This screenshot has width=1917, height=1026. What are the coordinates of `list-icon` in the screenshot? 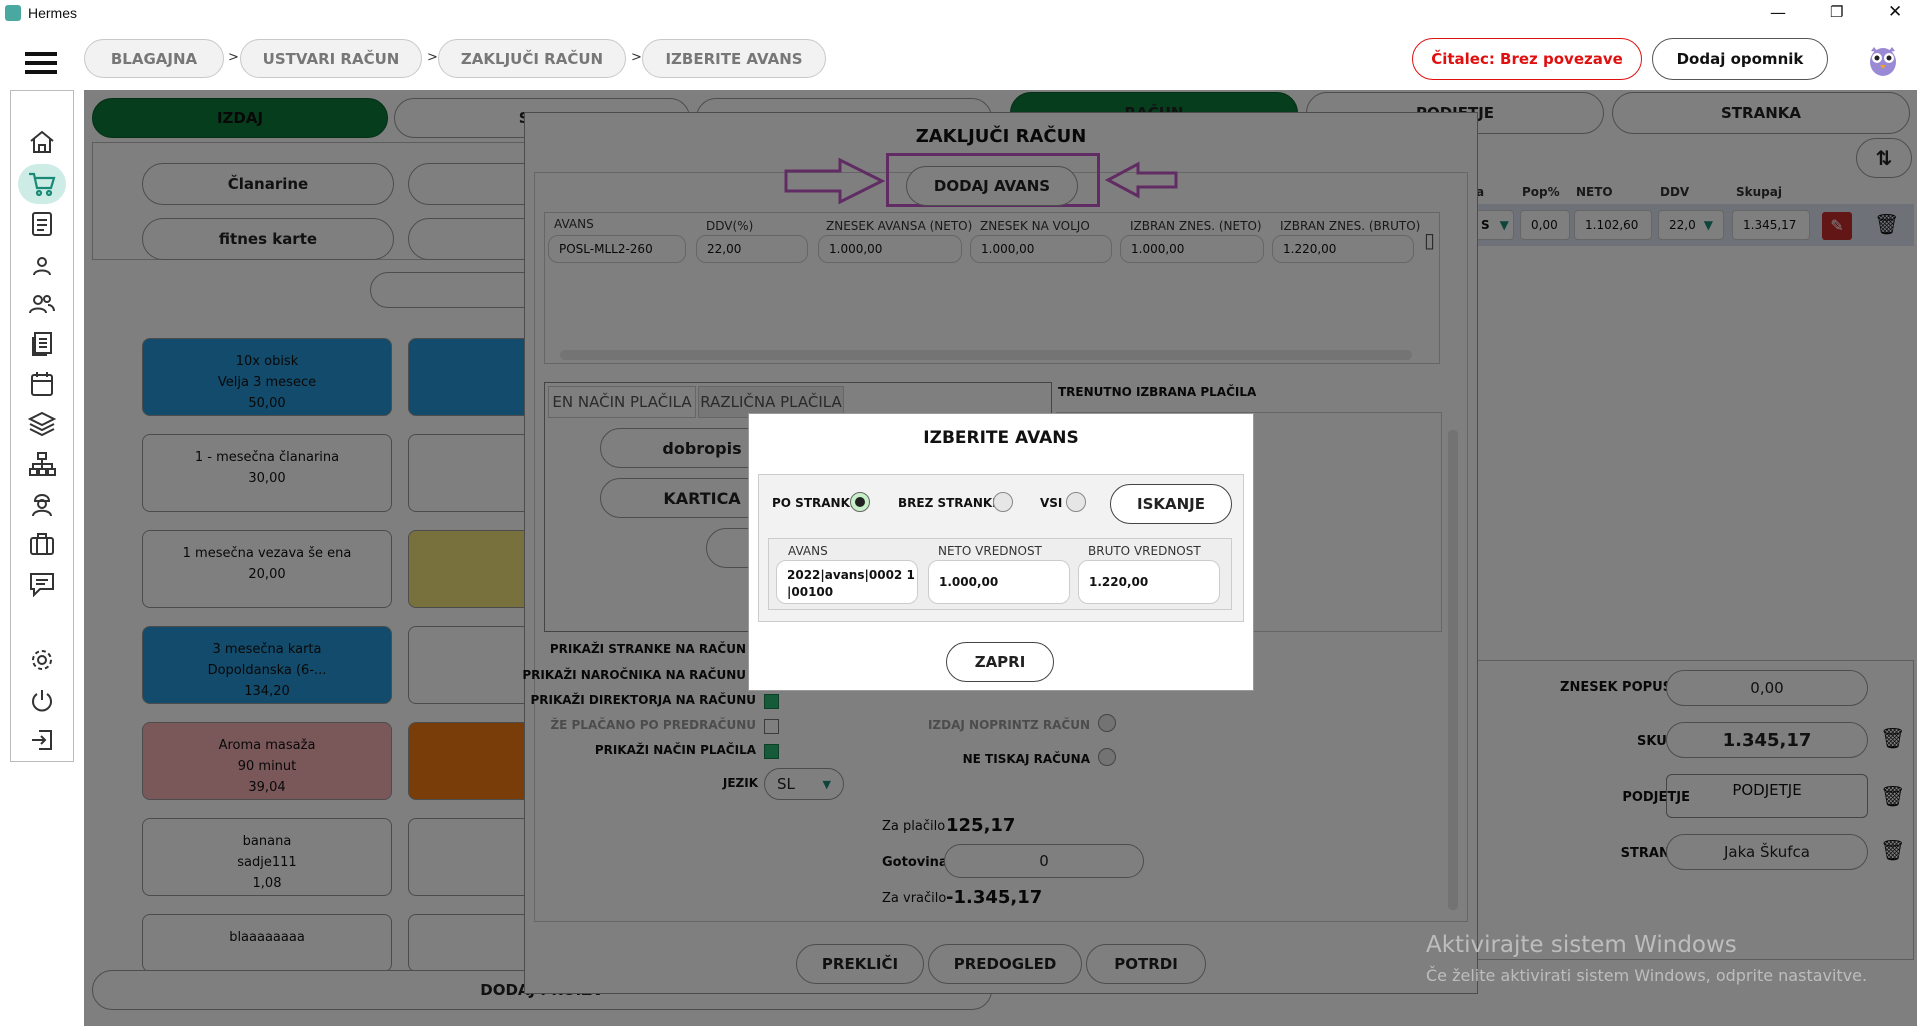 It's located at (42, 344).